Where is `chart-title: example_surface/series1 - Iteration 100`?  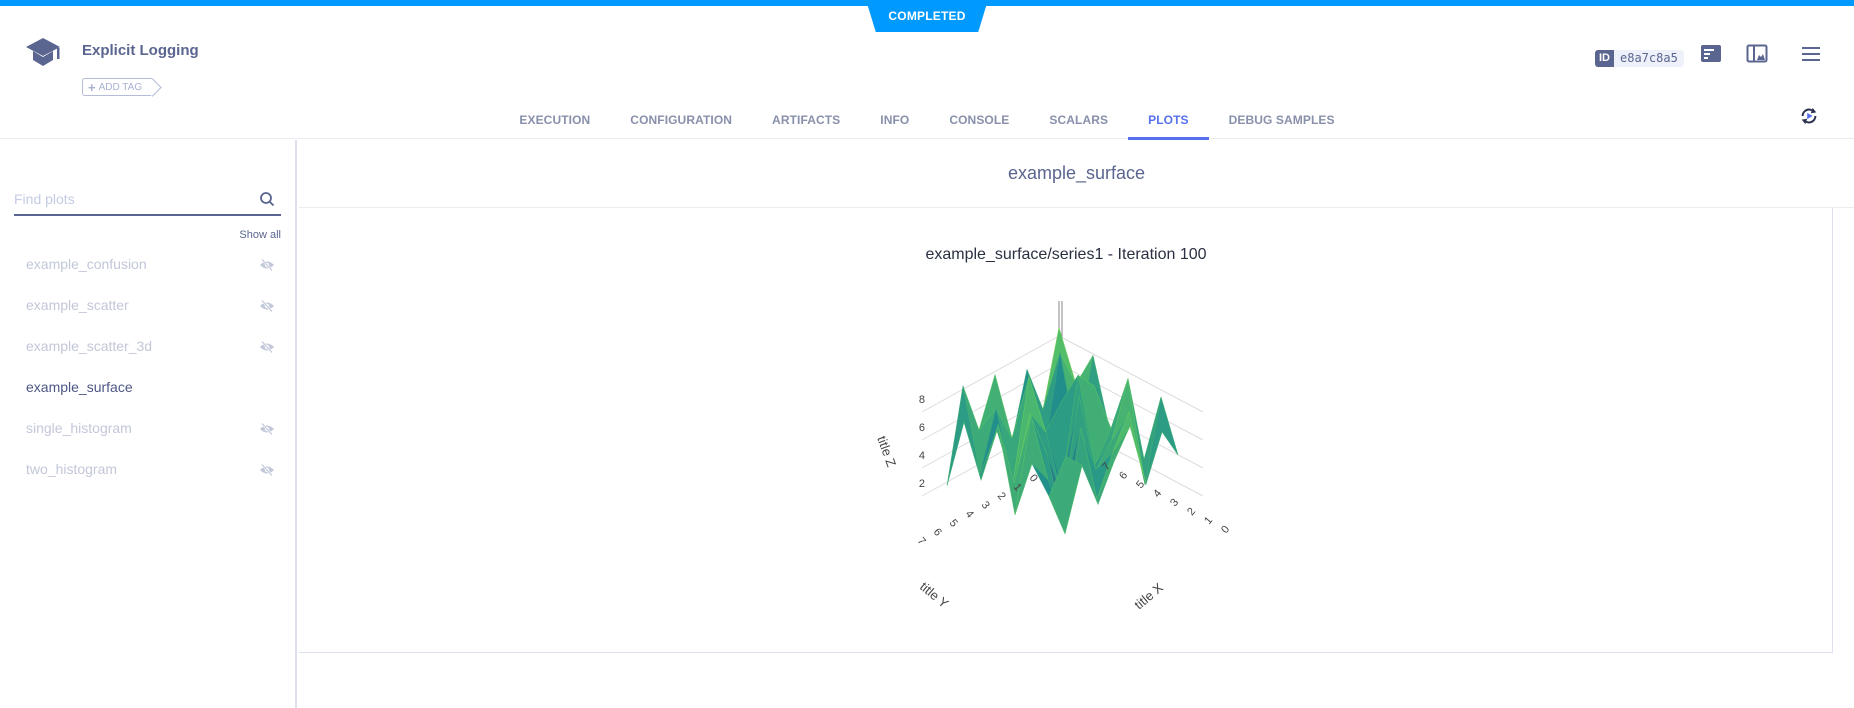
chart-title: example_surface/series1 - Iteration 100 is located at coordinates (1066, 254).